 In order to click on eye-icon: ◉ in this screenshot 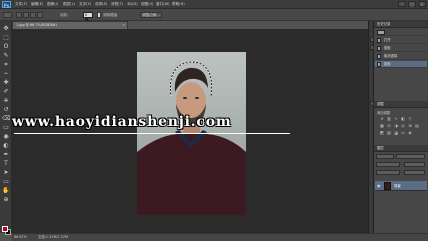, I will do `click(379, 185)`.